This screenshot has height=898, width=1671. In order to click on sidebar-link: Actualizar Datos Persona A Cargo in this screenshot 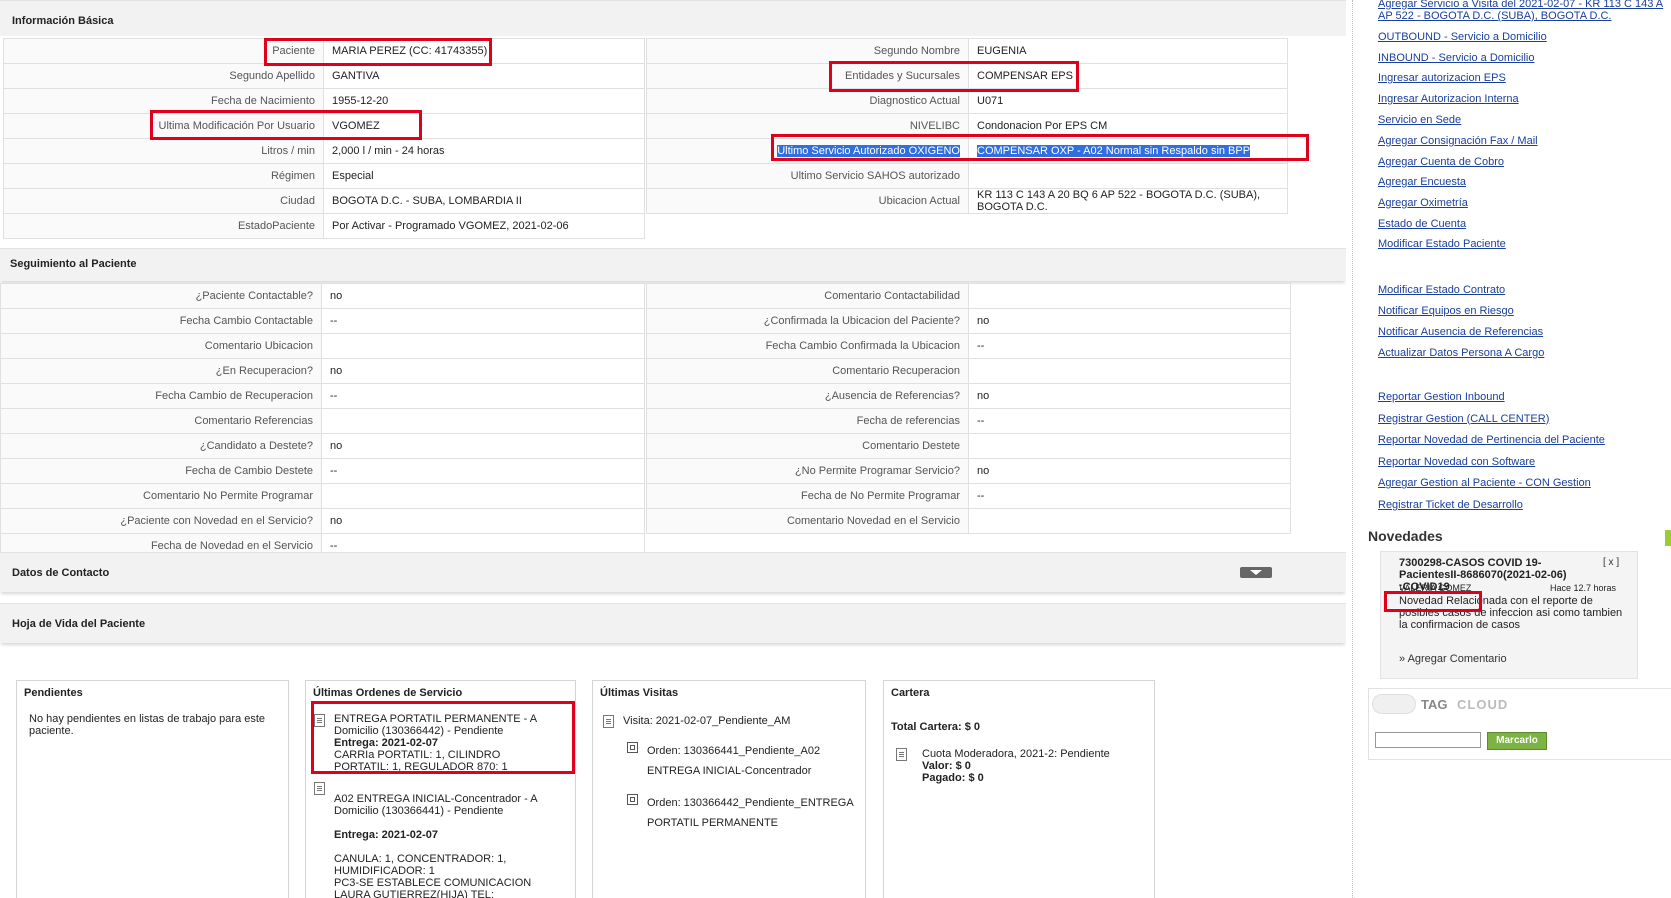, I will do `click(1461, 353)`.